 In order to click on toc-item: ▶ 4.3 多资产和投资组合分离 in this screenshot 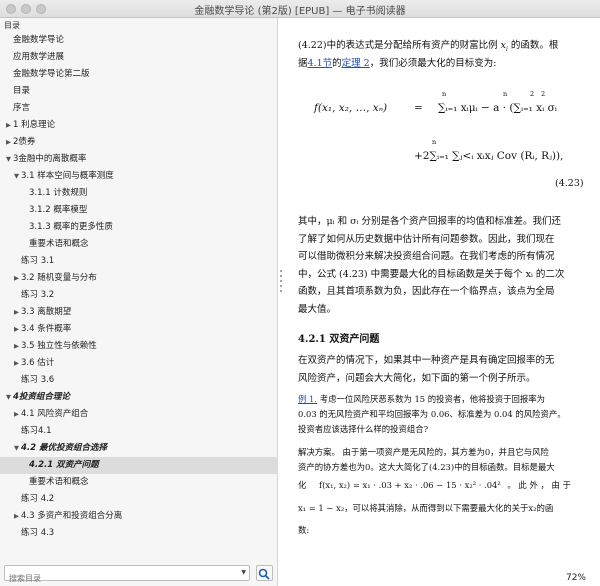, I will do `click(139, 516)`.